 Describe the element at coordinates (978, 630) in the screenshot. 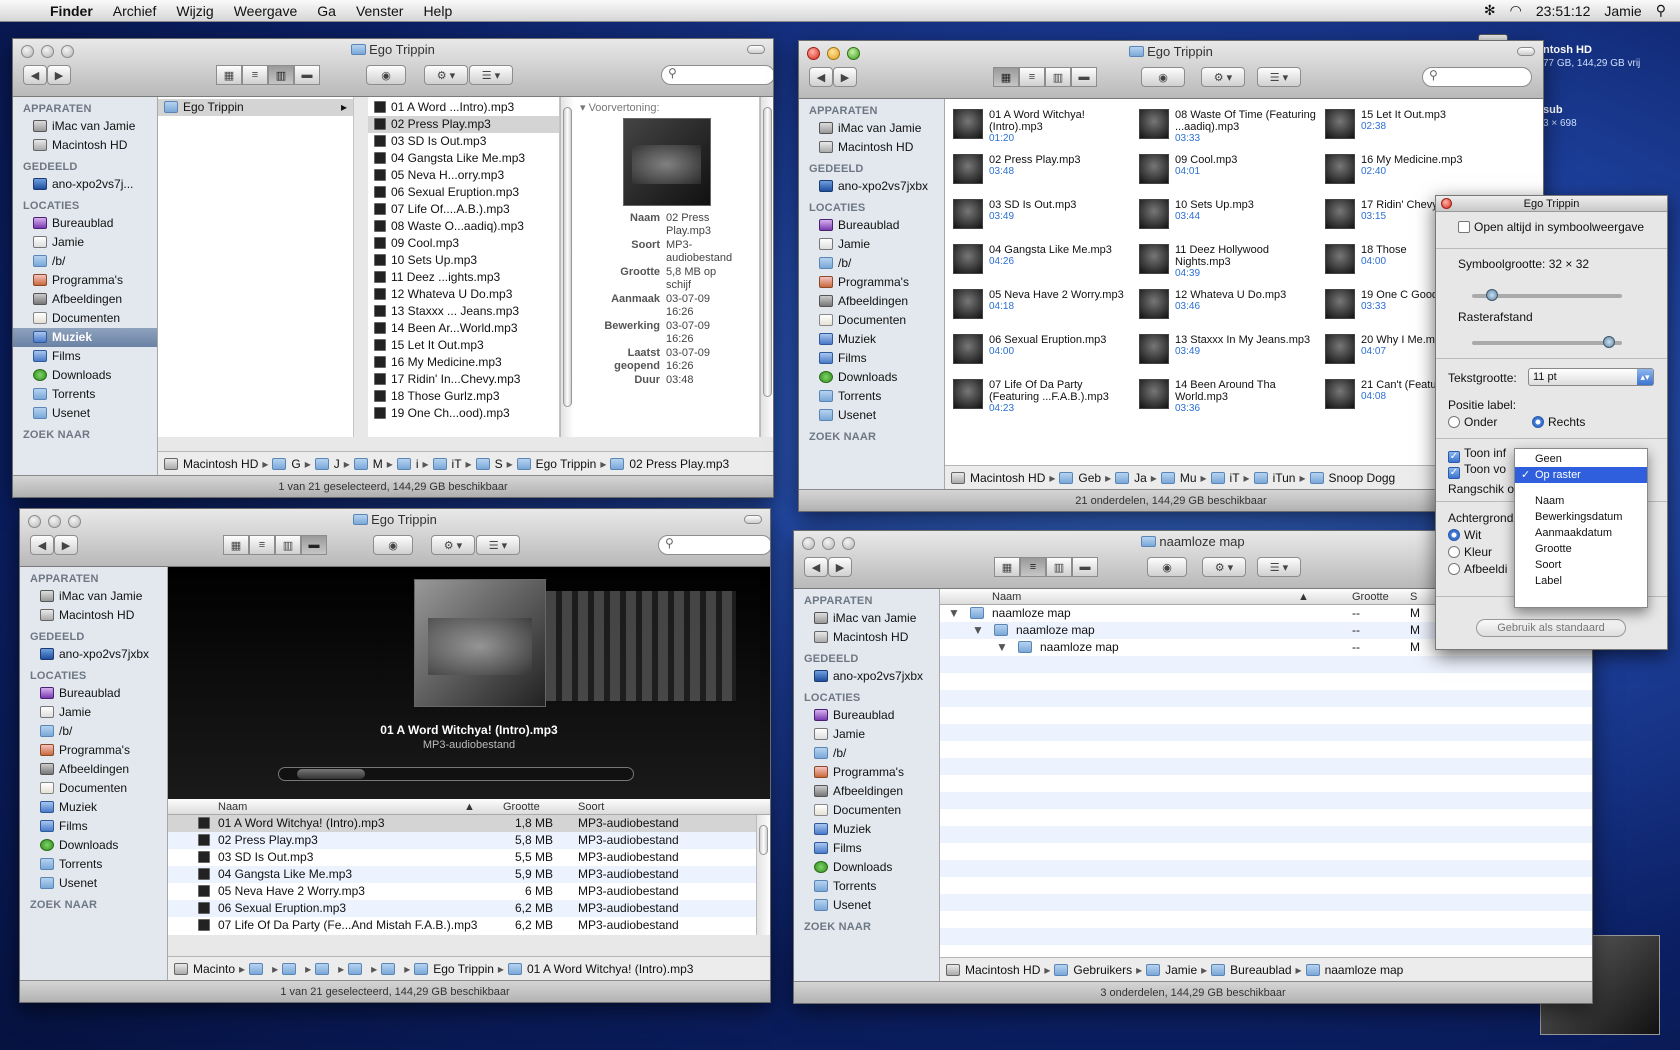

I see `disclosure-triangle-icon: ▼` at that location.